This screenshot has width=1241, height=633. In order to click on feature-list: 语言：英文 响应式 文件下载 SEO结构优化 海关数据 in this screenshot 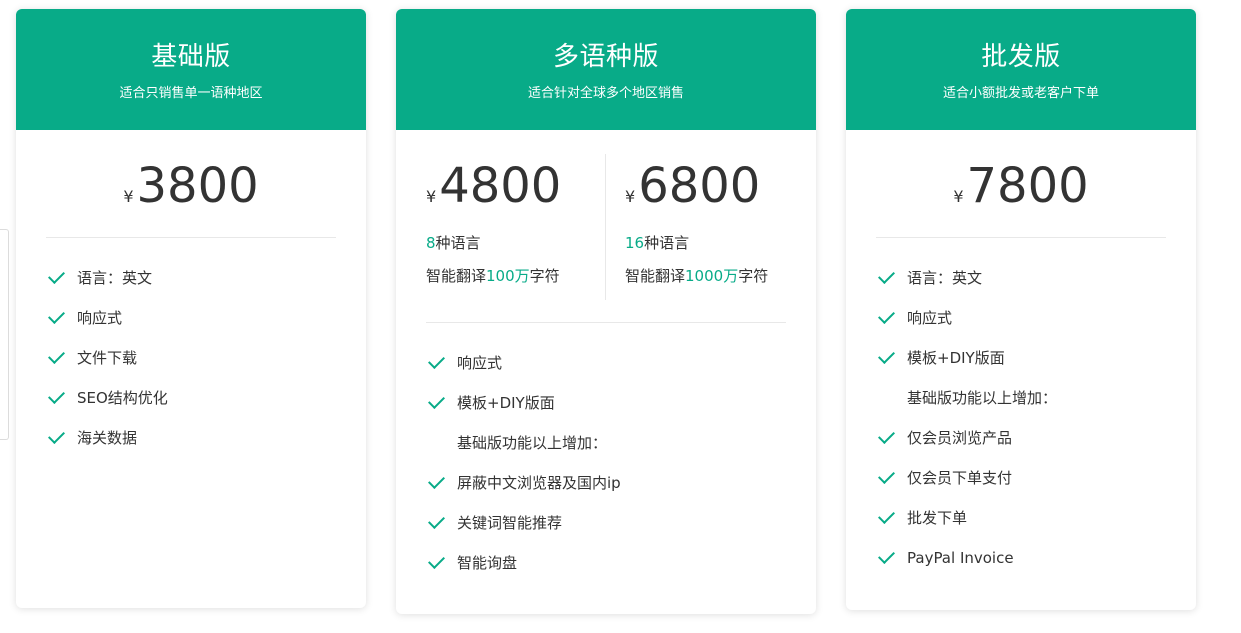, I will do `click(191, 350)`.